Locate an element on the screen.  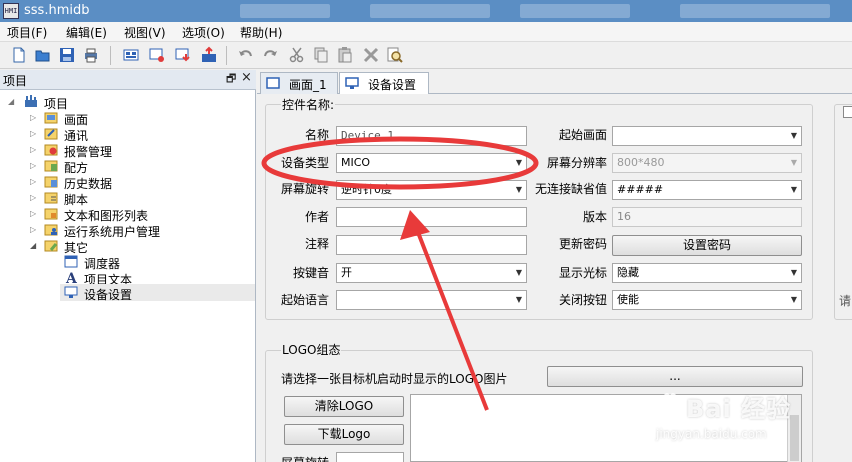
print-icon is located at coordinates (91, 55).